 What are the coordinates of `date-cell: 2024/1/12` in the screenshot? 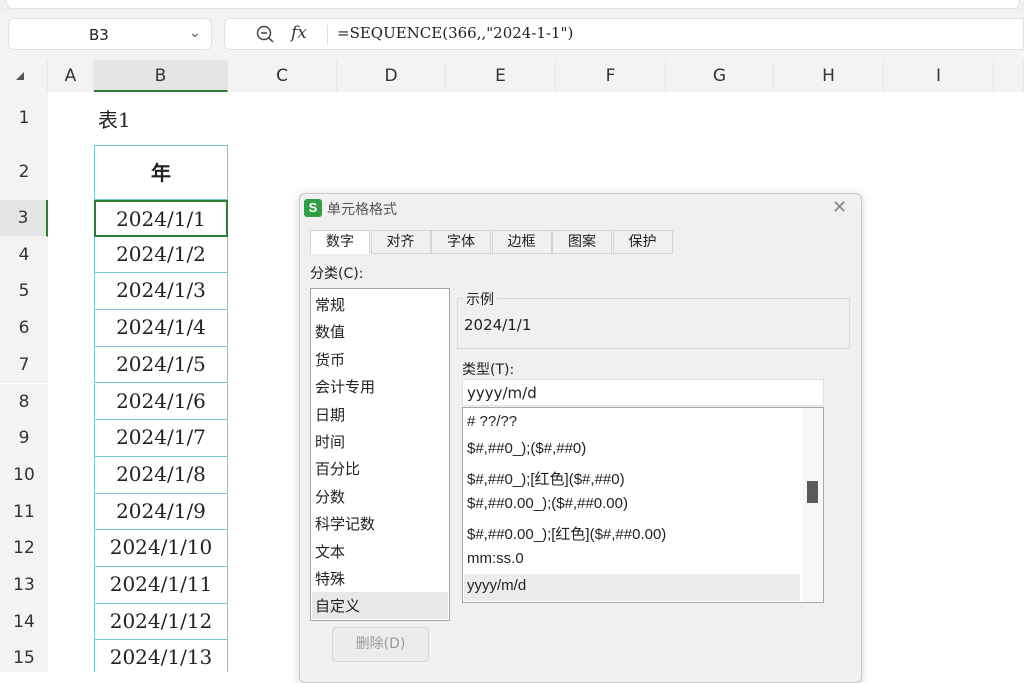 It's located at (161, 622).